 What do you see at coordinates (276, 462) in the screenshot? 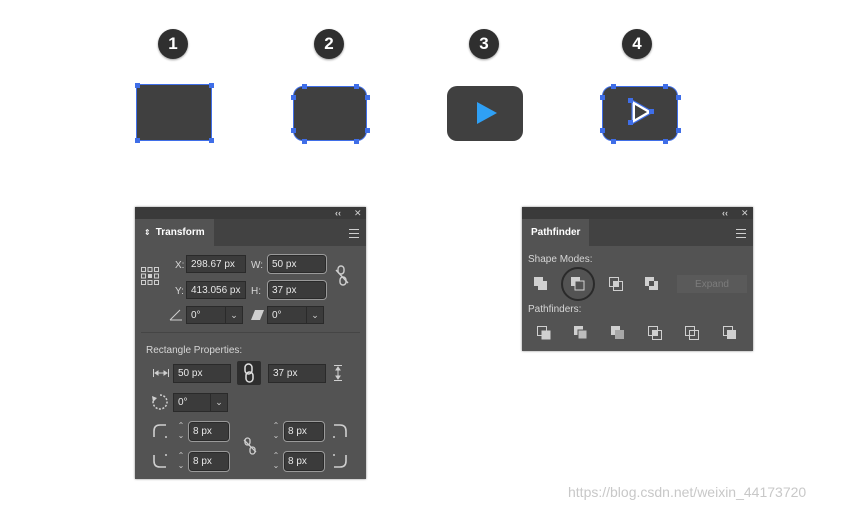
I see `corner-br-stepper-icon: ⌃ ⌄` at bounding box center [276, 462].